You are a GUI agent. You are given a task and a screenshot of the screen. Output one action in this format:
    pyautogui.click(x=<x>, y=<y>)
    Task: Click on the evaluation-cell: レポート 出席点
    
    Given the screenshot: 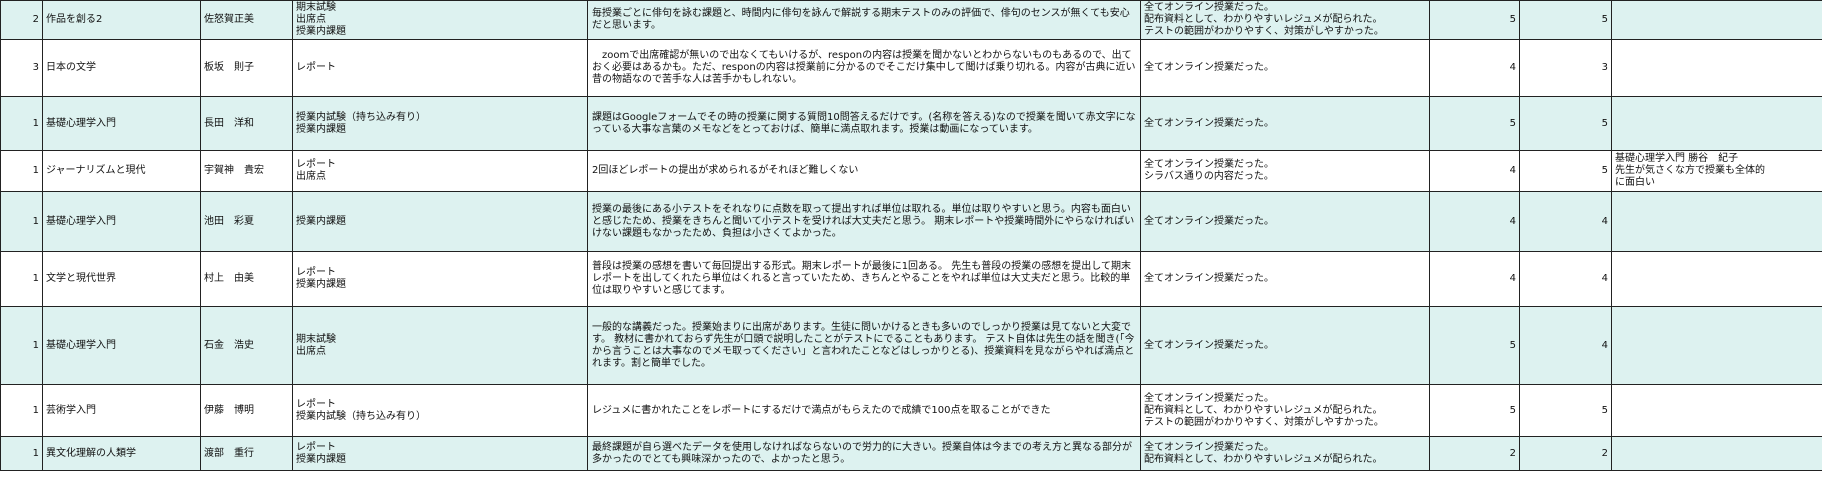 What is the action you would take?
    pyautogui.click(x=440, y=171)
    